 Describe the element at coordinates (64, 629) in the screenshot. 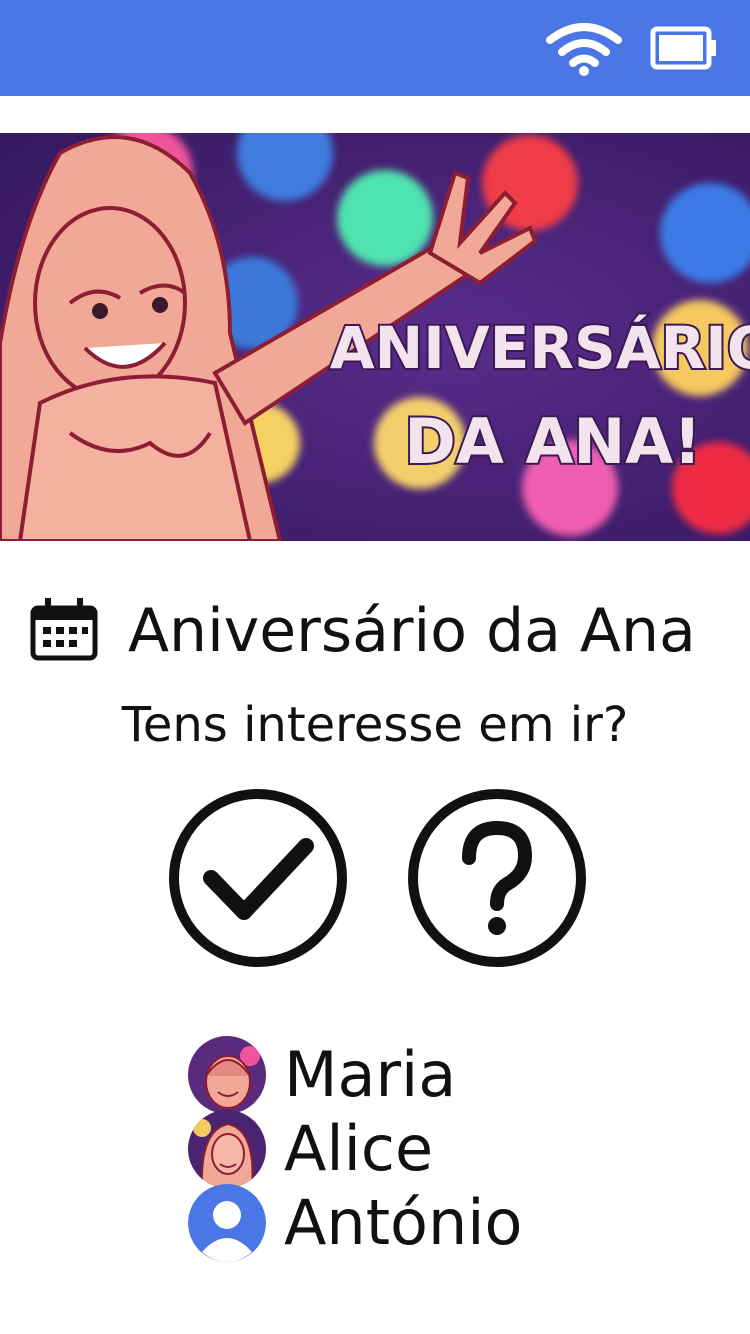

I see `calendar-icon` at that location.